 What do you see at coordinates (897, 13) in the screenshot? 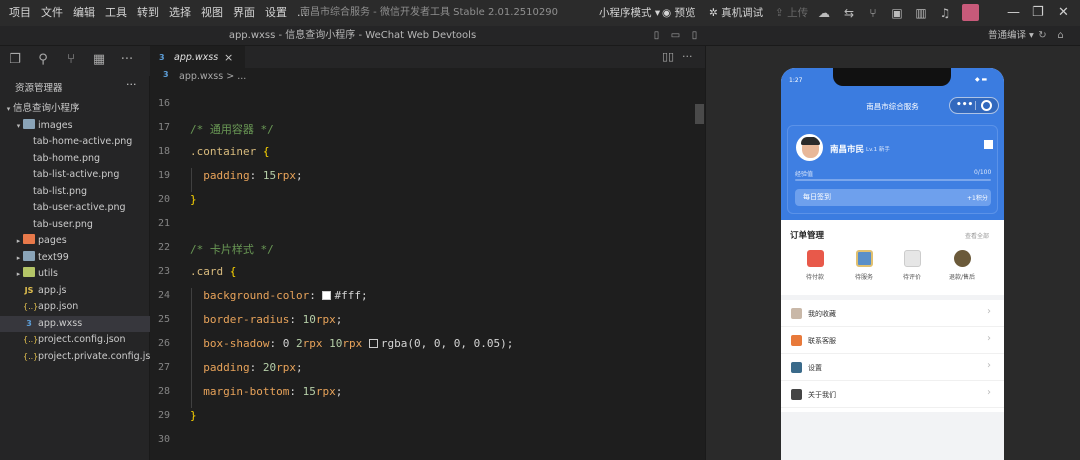
I see `details-icon: ▣` at bounding box center [897, 13].